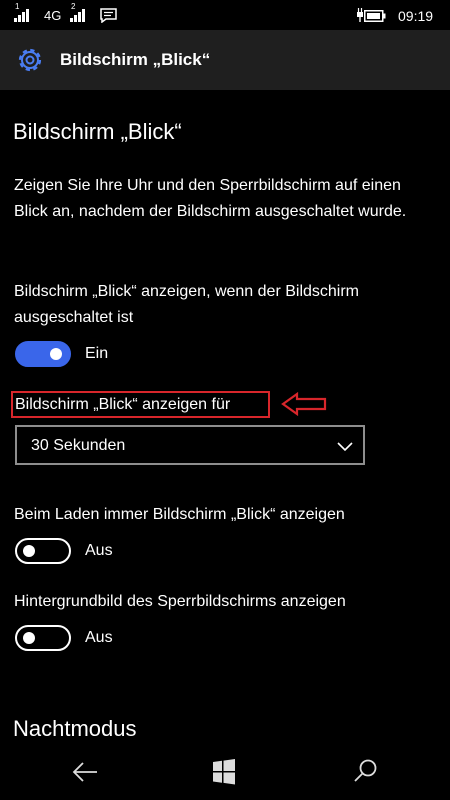 The height and width of the screenshot is (800, 450). What do you see at coordinates (360, 17) in the screenshot?
I see `charging-plug-icon` at bounding box center [360, 17].